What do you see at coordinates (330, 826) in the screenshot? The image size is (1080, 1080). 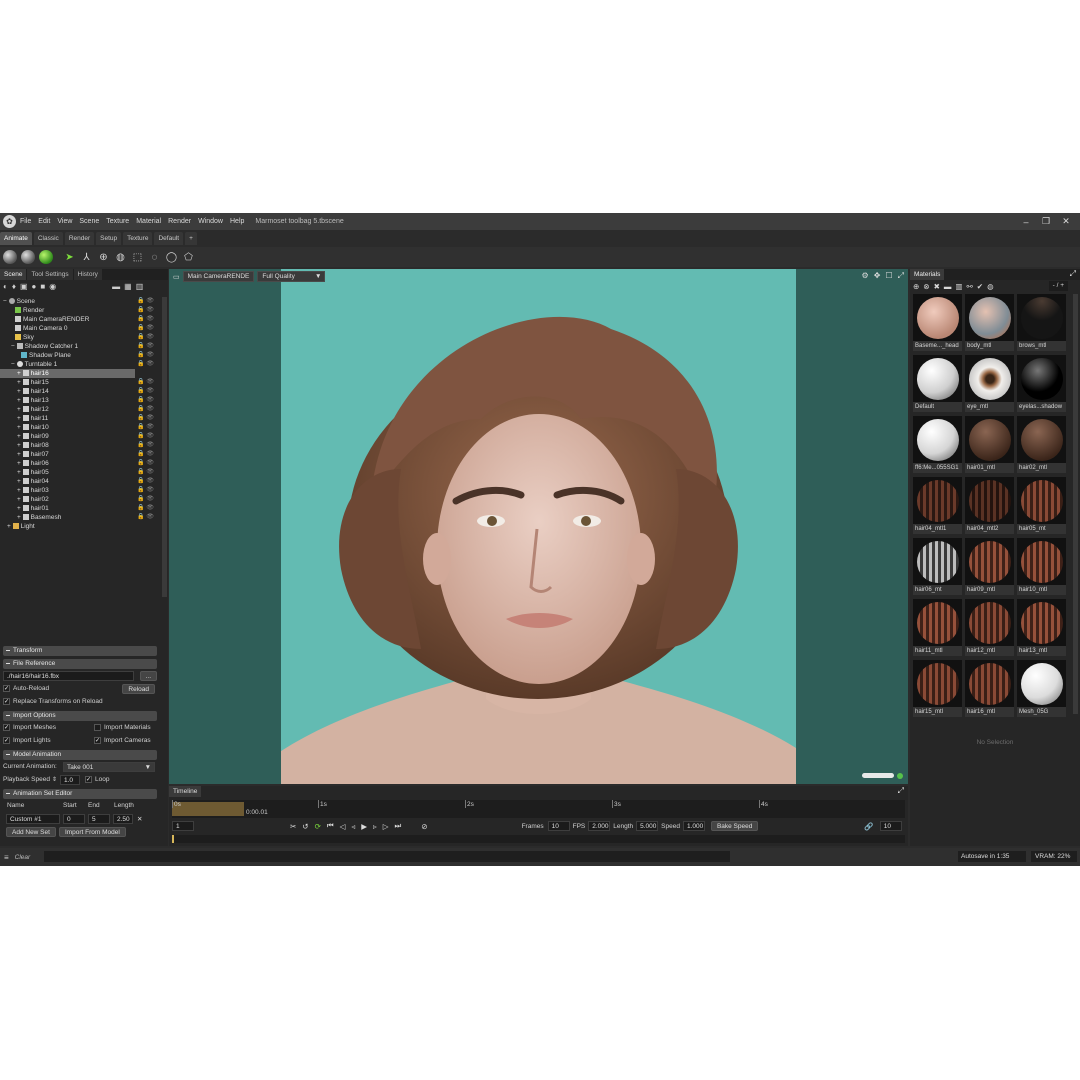 I see `skip-start-icon: ⏮` at bounding box center [330, 826].